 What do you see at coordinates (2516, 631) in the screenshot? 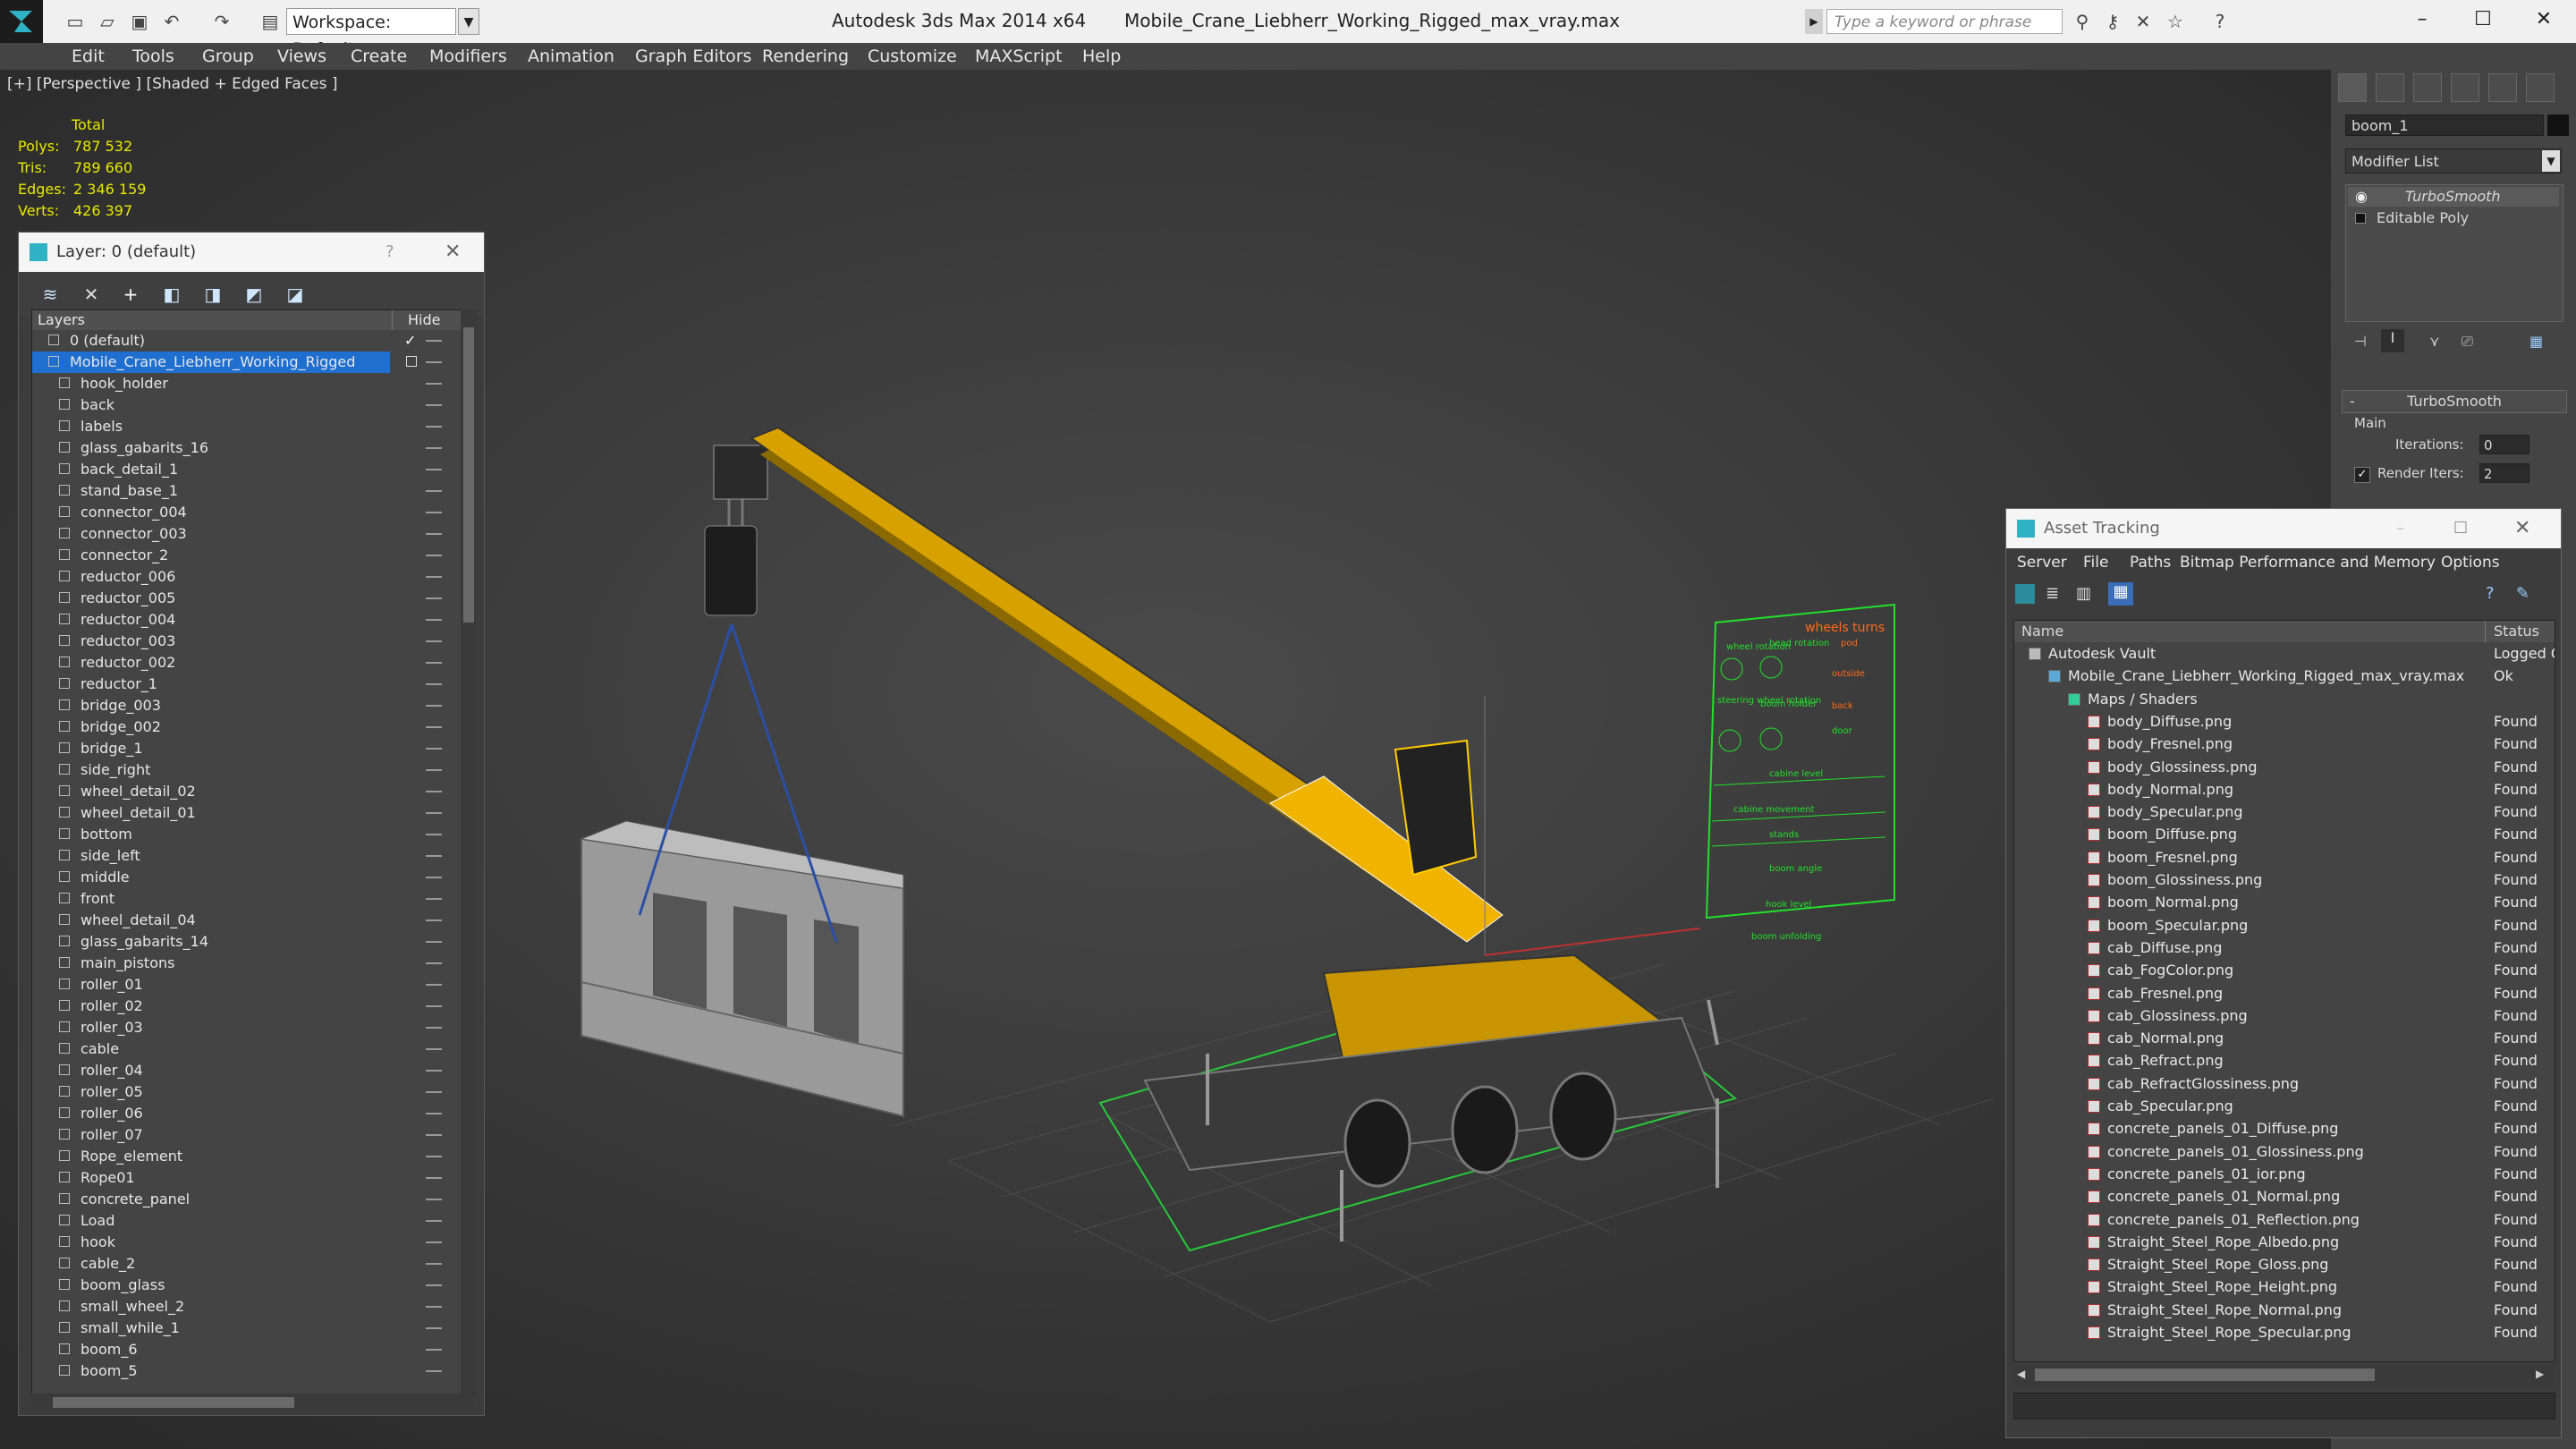
I see `status-column-header: Status` at bounding box center [2516, 631].